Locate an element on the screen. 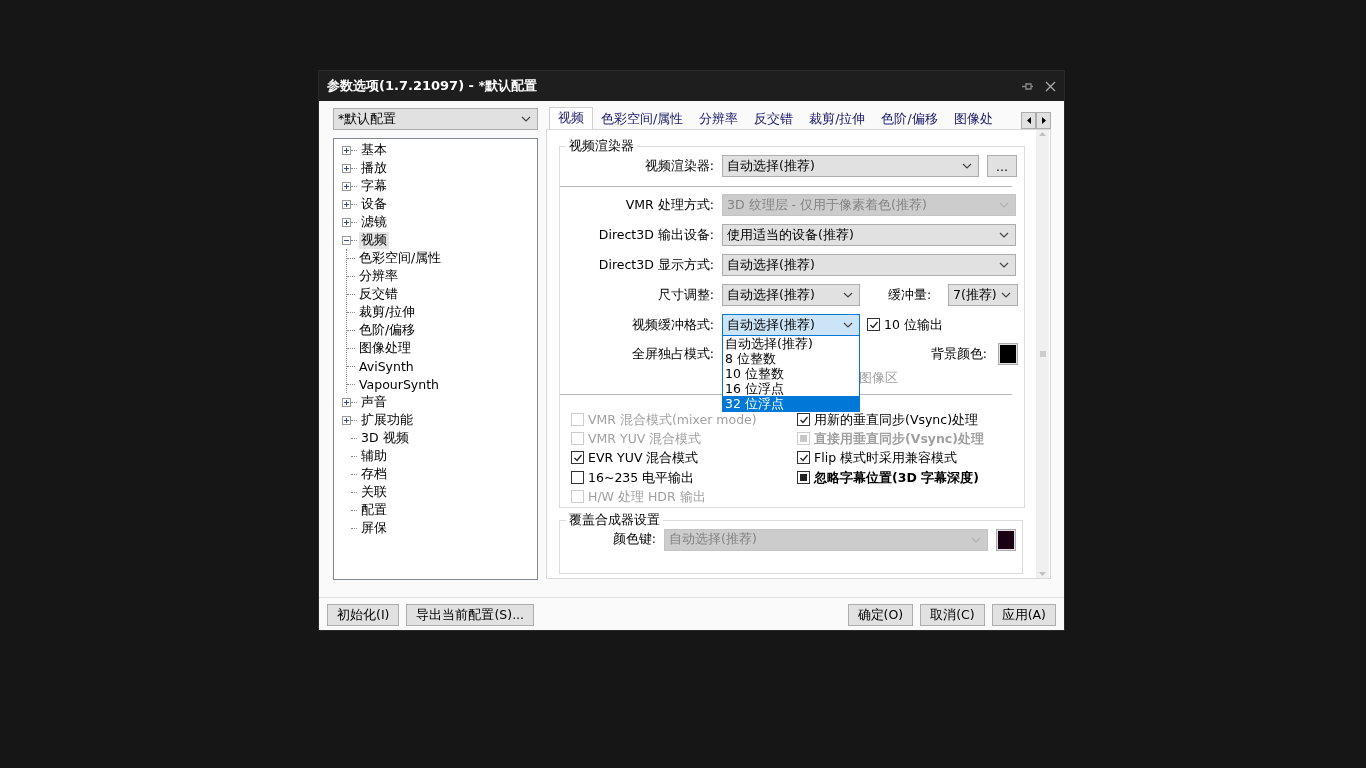 This screenshot has width=1366, height=768. checkbox-option: 10 位输出 is located at coordinates (905, 325).